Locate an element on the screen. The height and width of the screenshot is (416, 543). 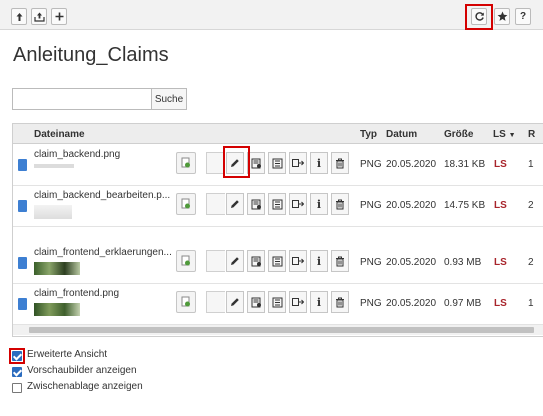
bookmark-button is located at coordinates (502, 16).